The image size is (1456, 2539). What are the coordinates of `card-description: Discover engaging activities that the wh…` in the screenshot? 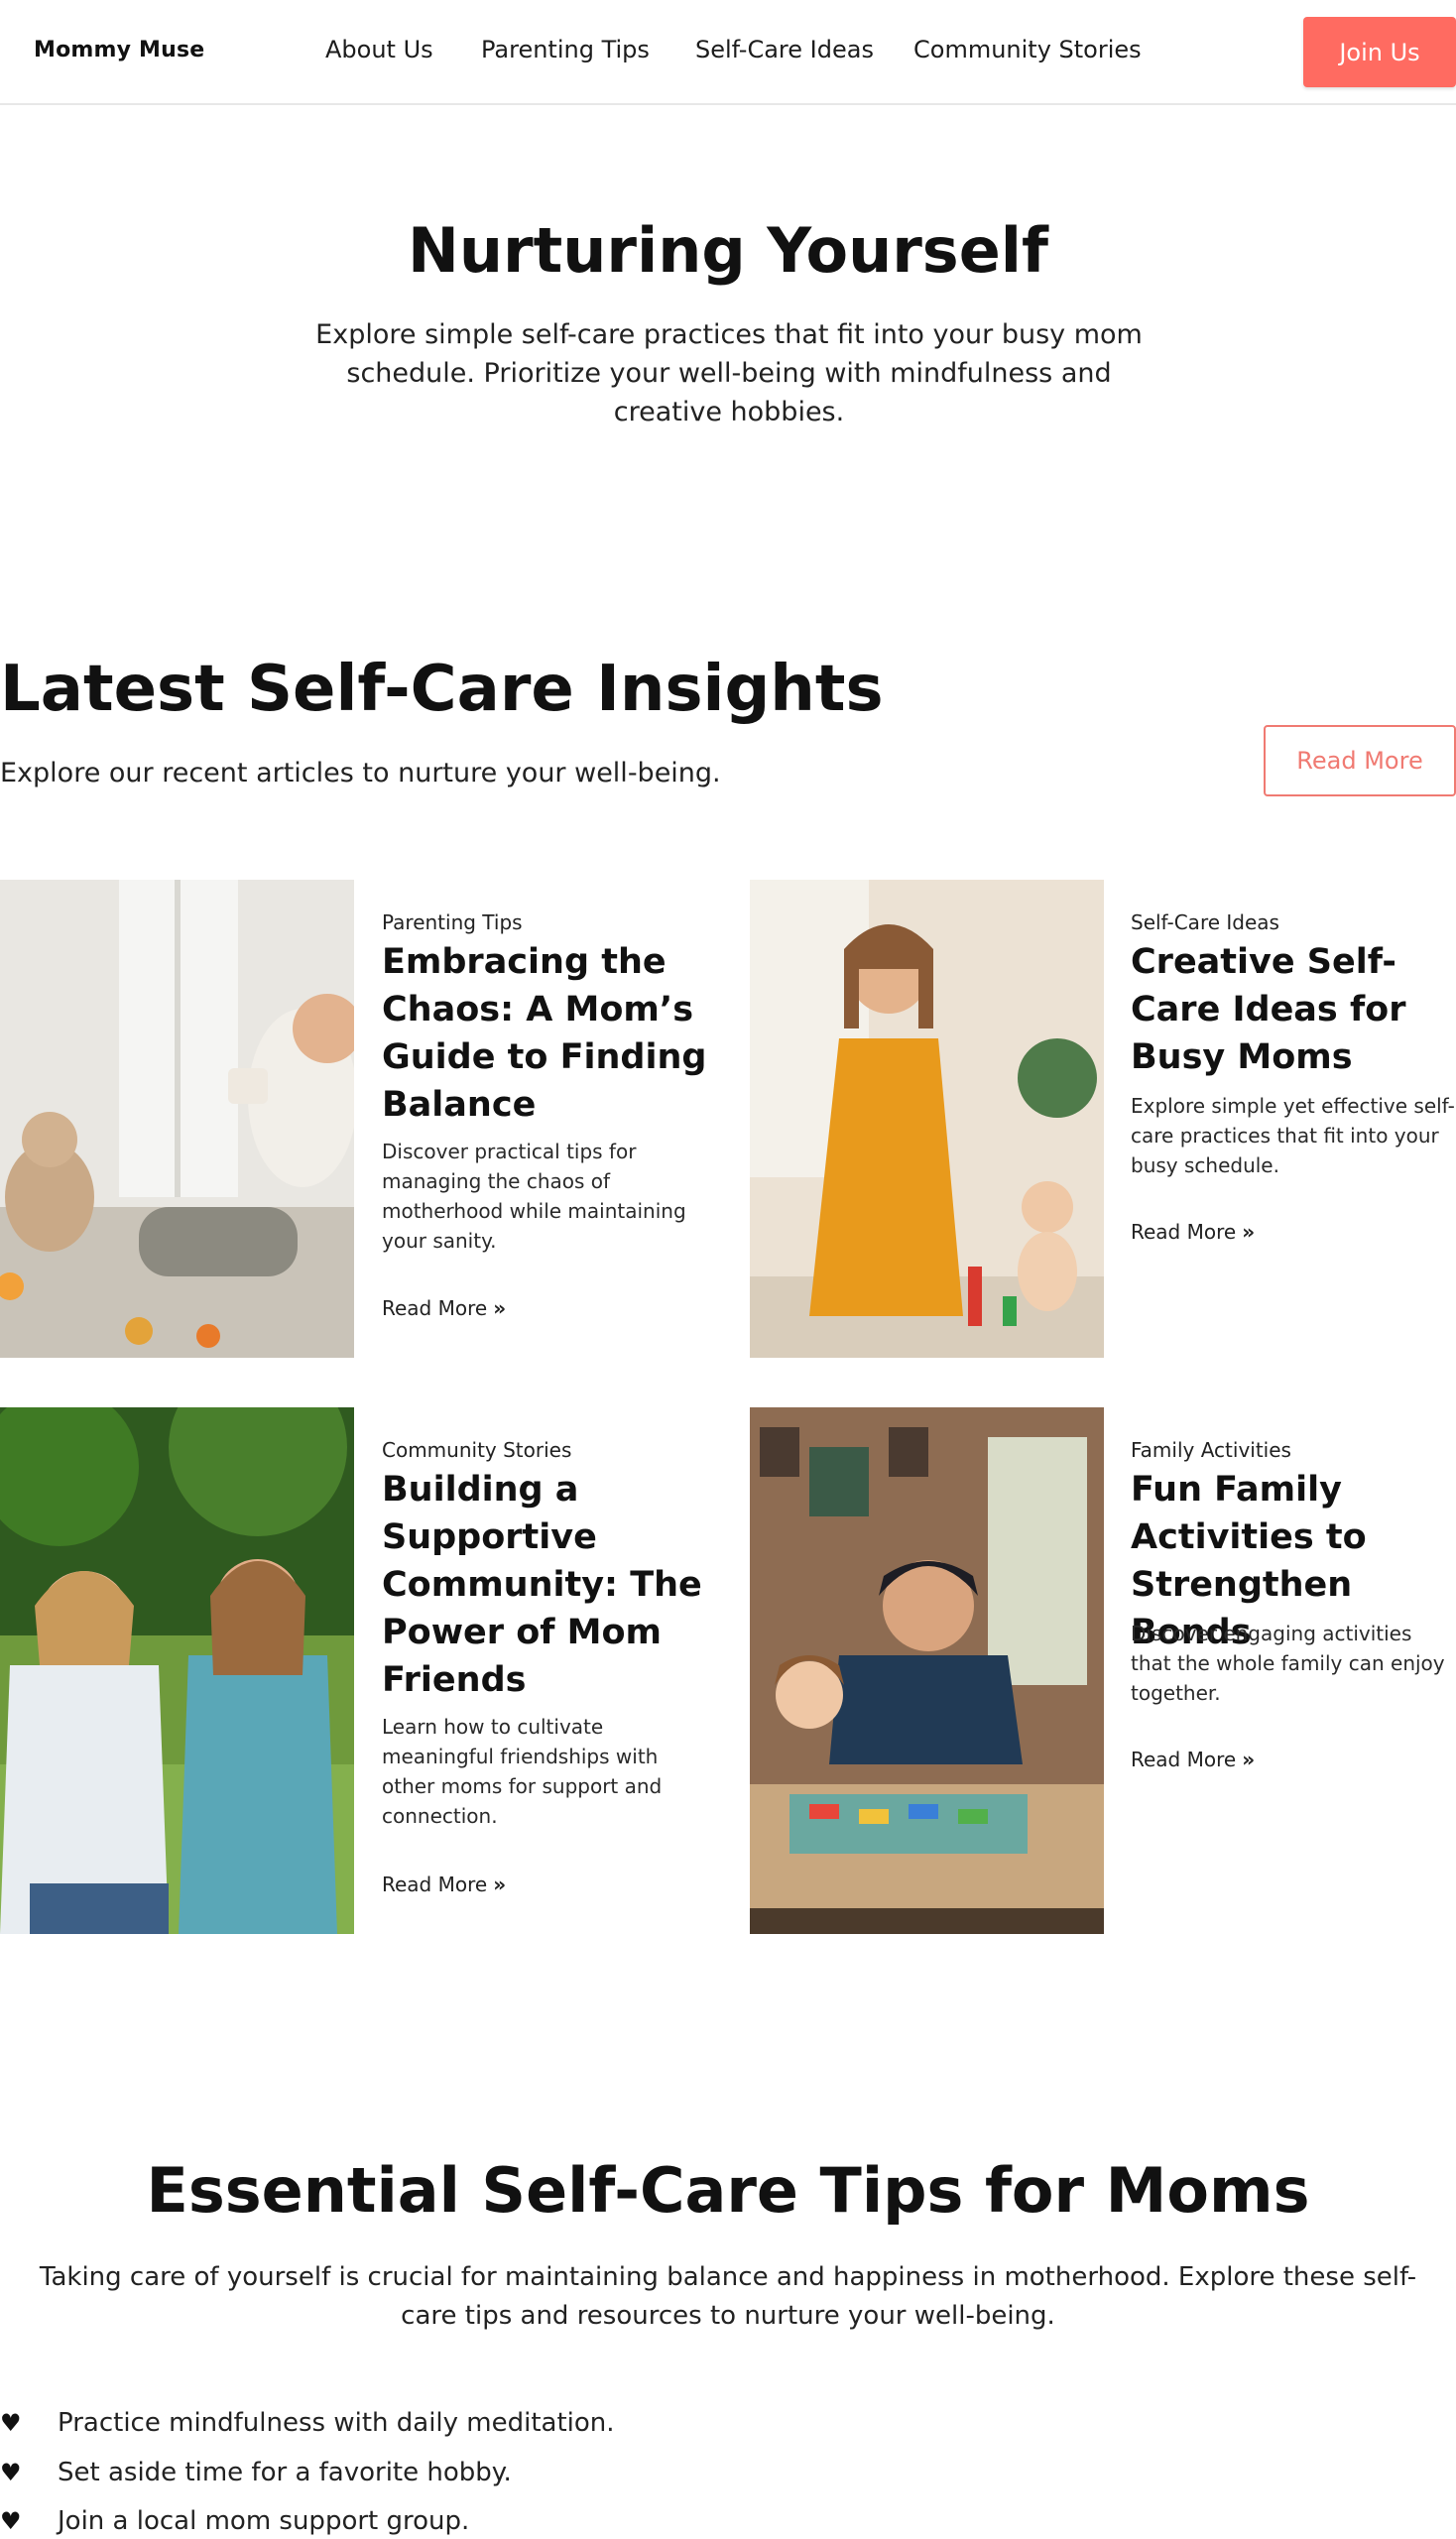 It's located at (1288, 1663).